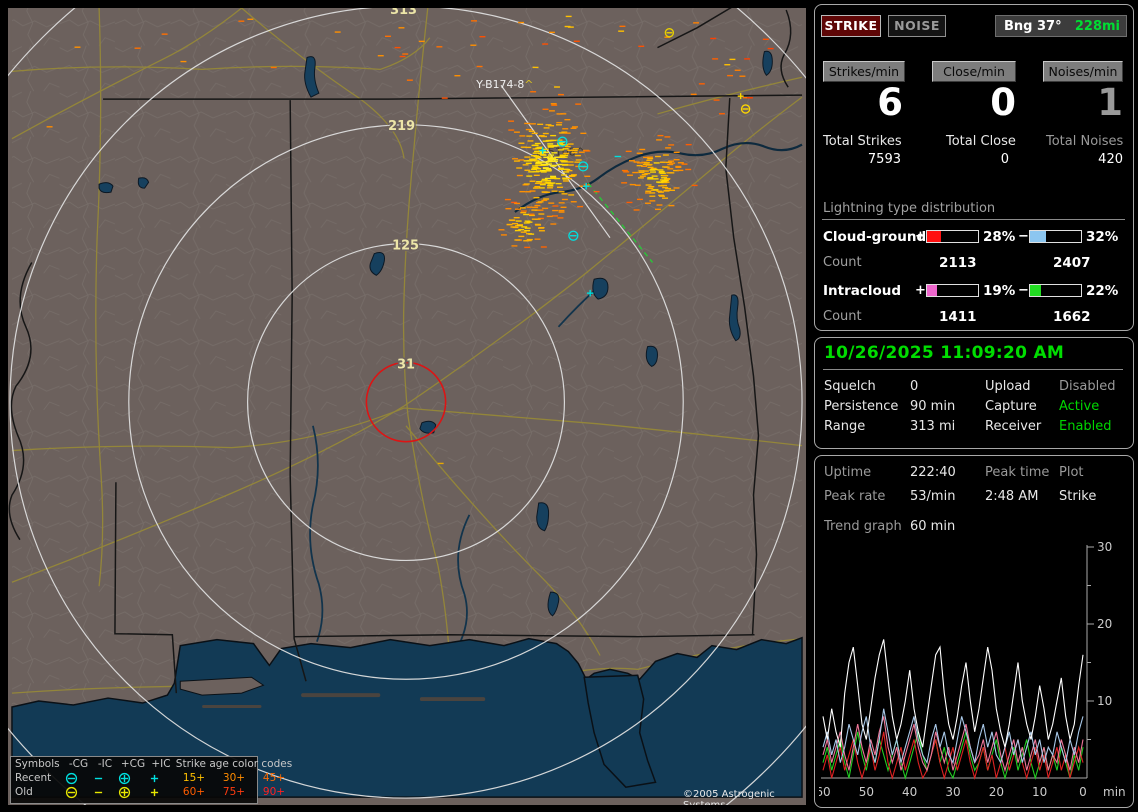 The height and width of the screenshot is (812, 1138). Describe the element at coordinates (1083, 71) in the screenshot. I see `noises-per-min-label: Noises/min` at that location.